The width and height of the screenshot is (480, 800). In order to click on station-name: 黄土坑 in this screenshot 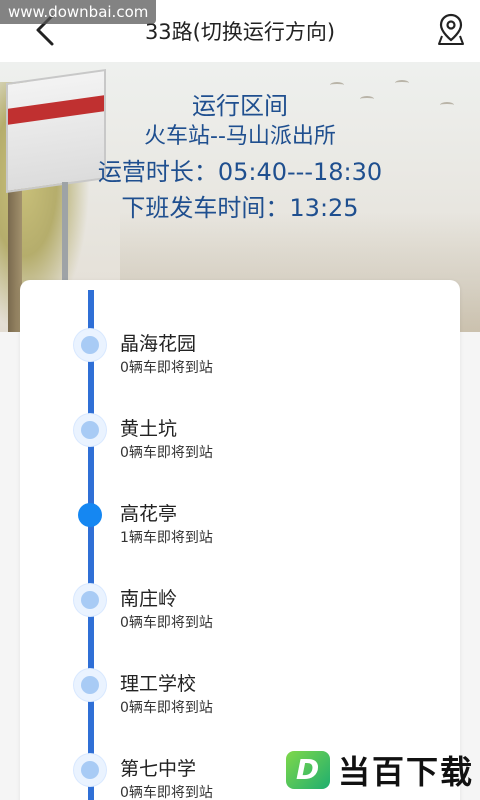, I will do `click(149, 429)`.